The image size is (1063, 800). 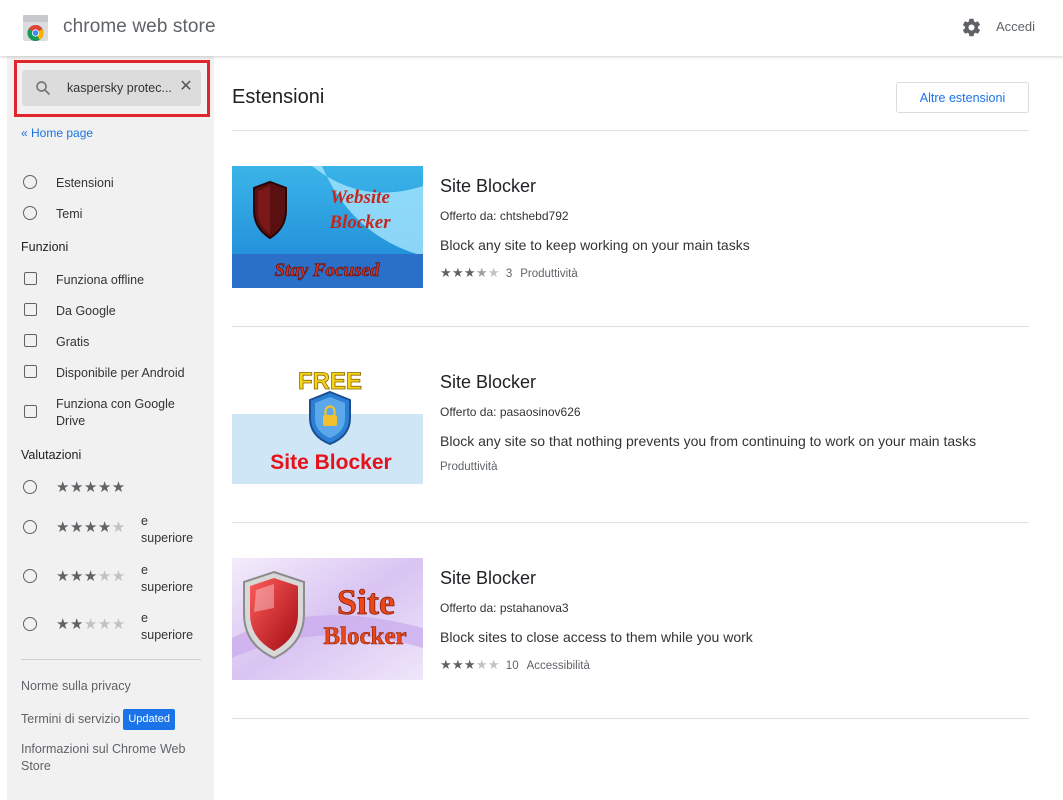 I want to click on rating-count: 3, so click(x=509, y=274).